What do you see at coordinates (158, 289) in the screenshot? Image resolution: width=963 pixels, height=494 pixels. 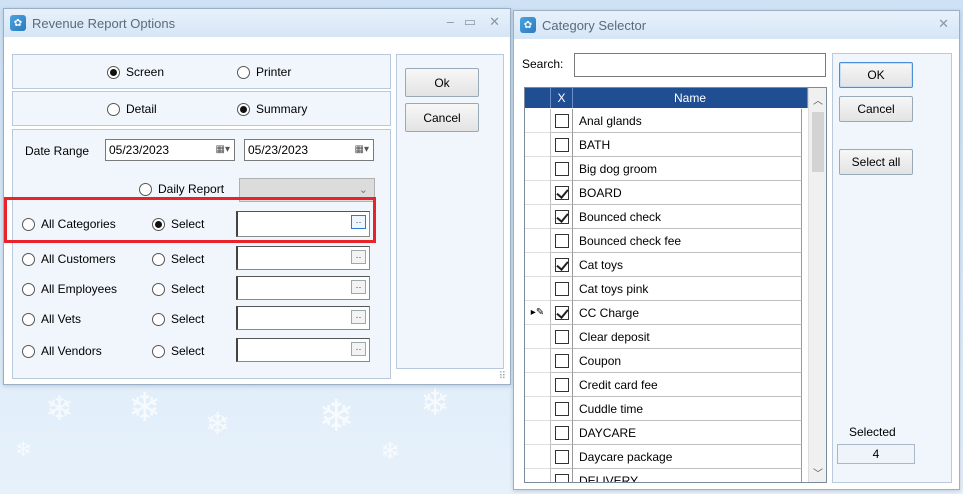 I see `all-employees-select-radio-button` at bounding box center [158, 289].